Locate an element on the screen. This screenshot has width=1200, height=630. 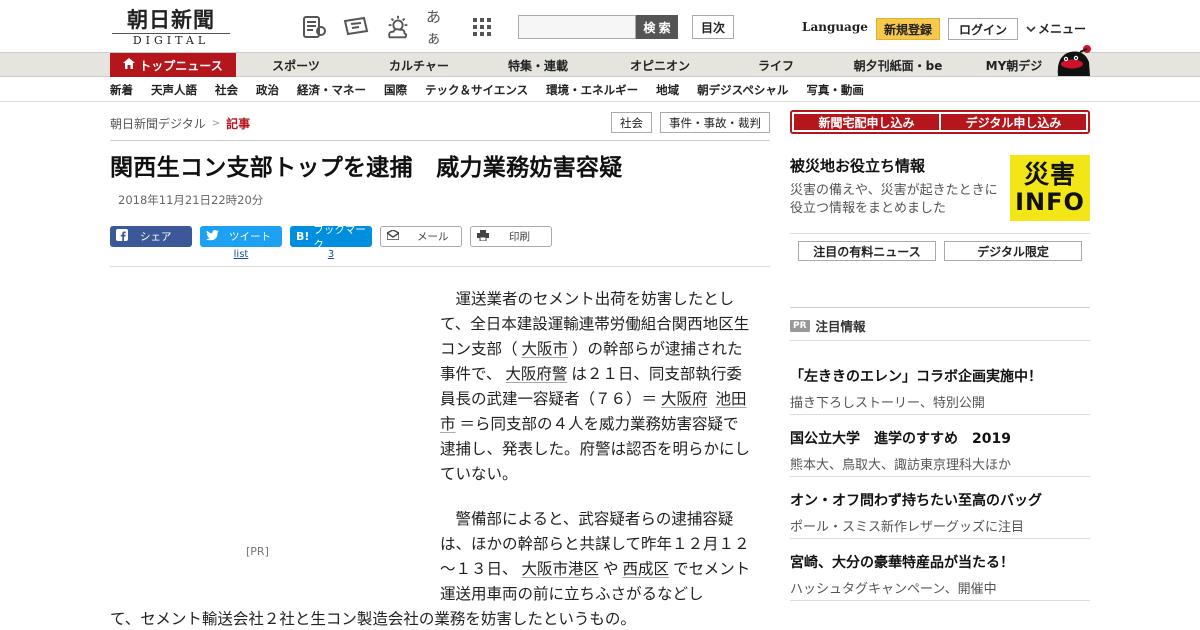
nav2-special: 朝デジスペシャル is located at coordinates (742, 90).